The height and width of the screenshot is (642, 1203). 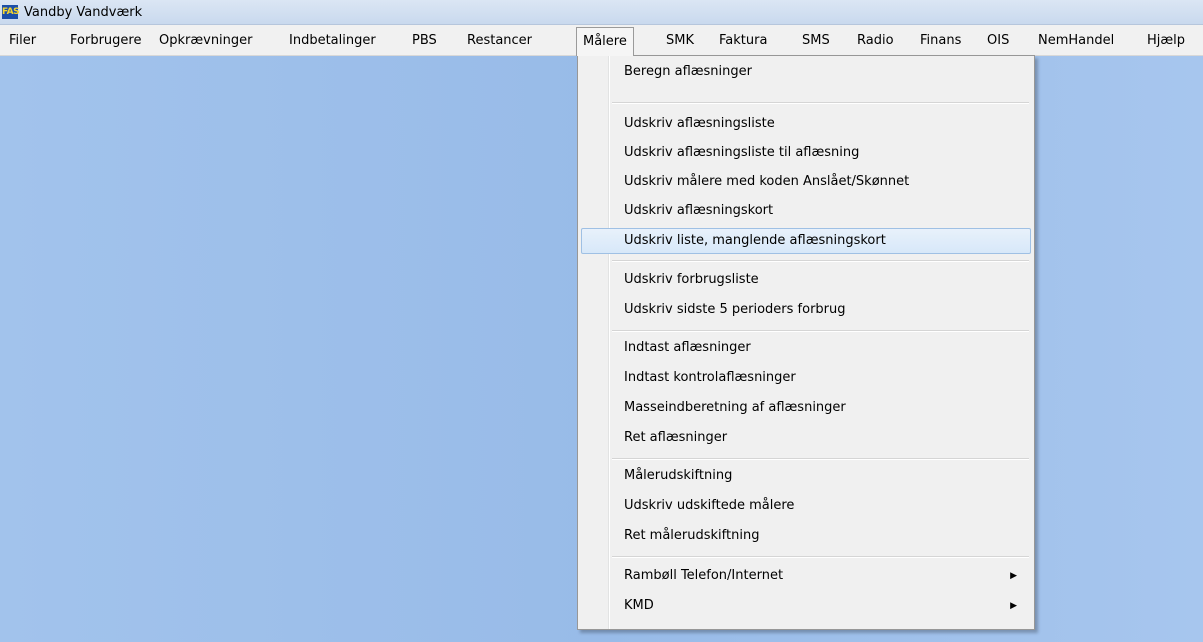 What do you see at coordinates (605, 41) in the screenshot?
I see `menu-maalere: Målere` at bounding box center [605, 41].